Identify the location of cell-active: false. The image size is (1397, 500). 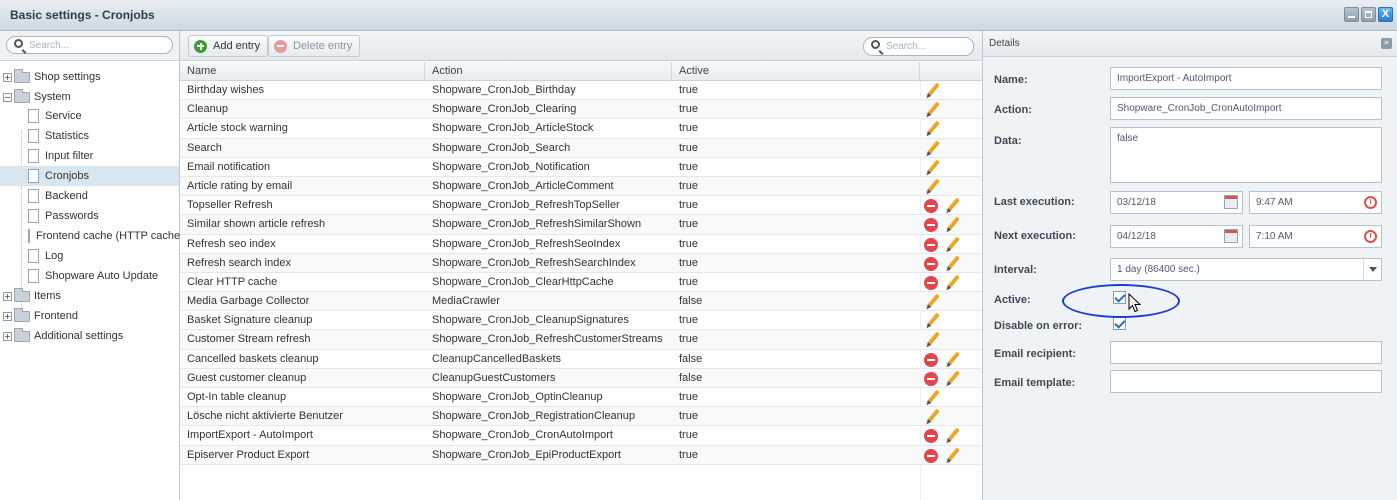
(691, 301).